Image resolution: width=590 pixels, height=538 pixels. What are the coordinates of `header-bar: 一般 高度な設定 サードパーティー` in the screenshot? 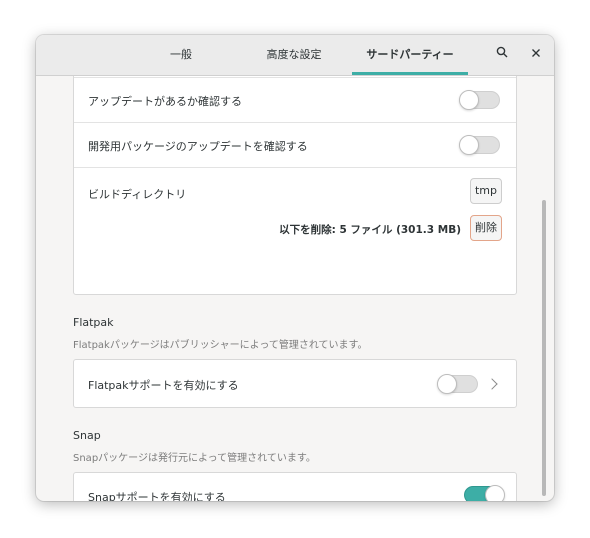 It's located at (295, 55).